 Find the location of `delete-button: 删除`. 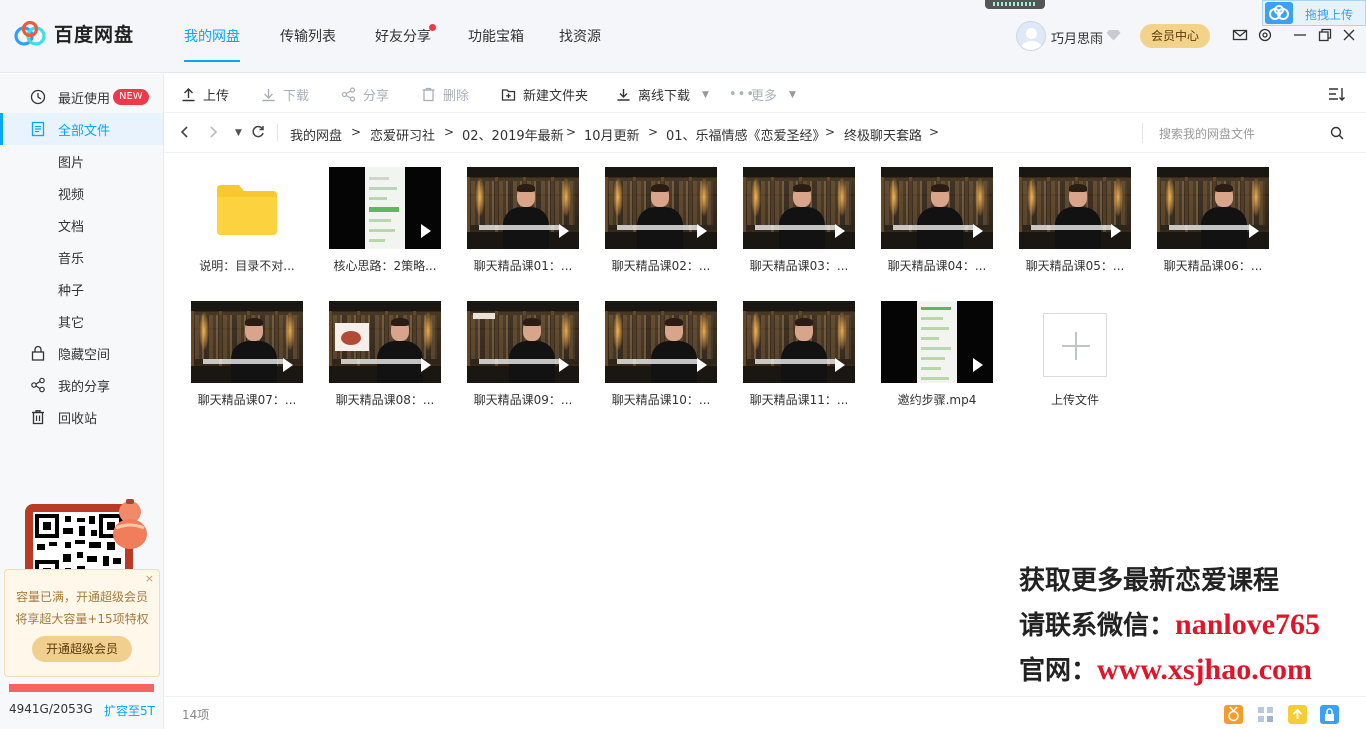

delete-button: 删除 is located at coordinates (445, 94).